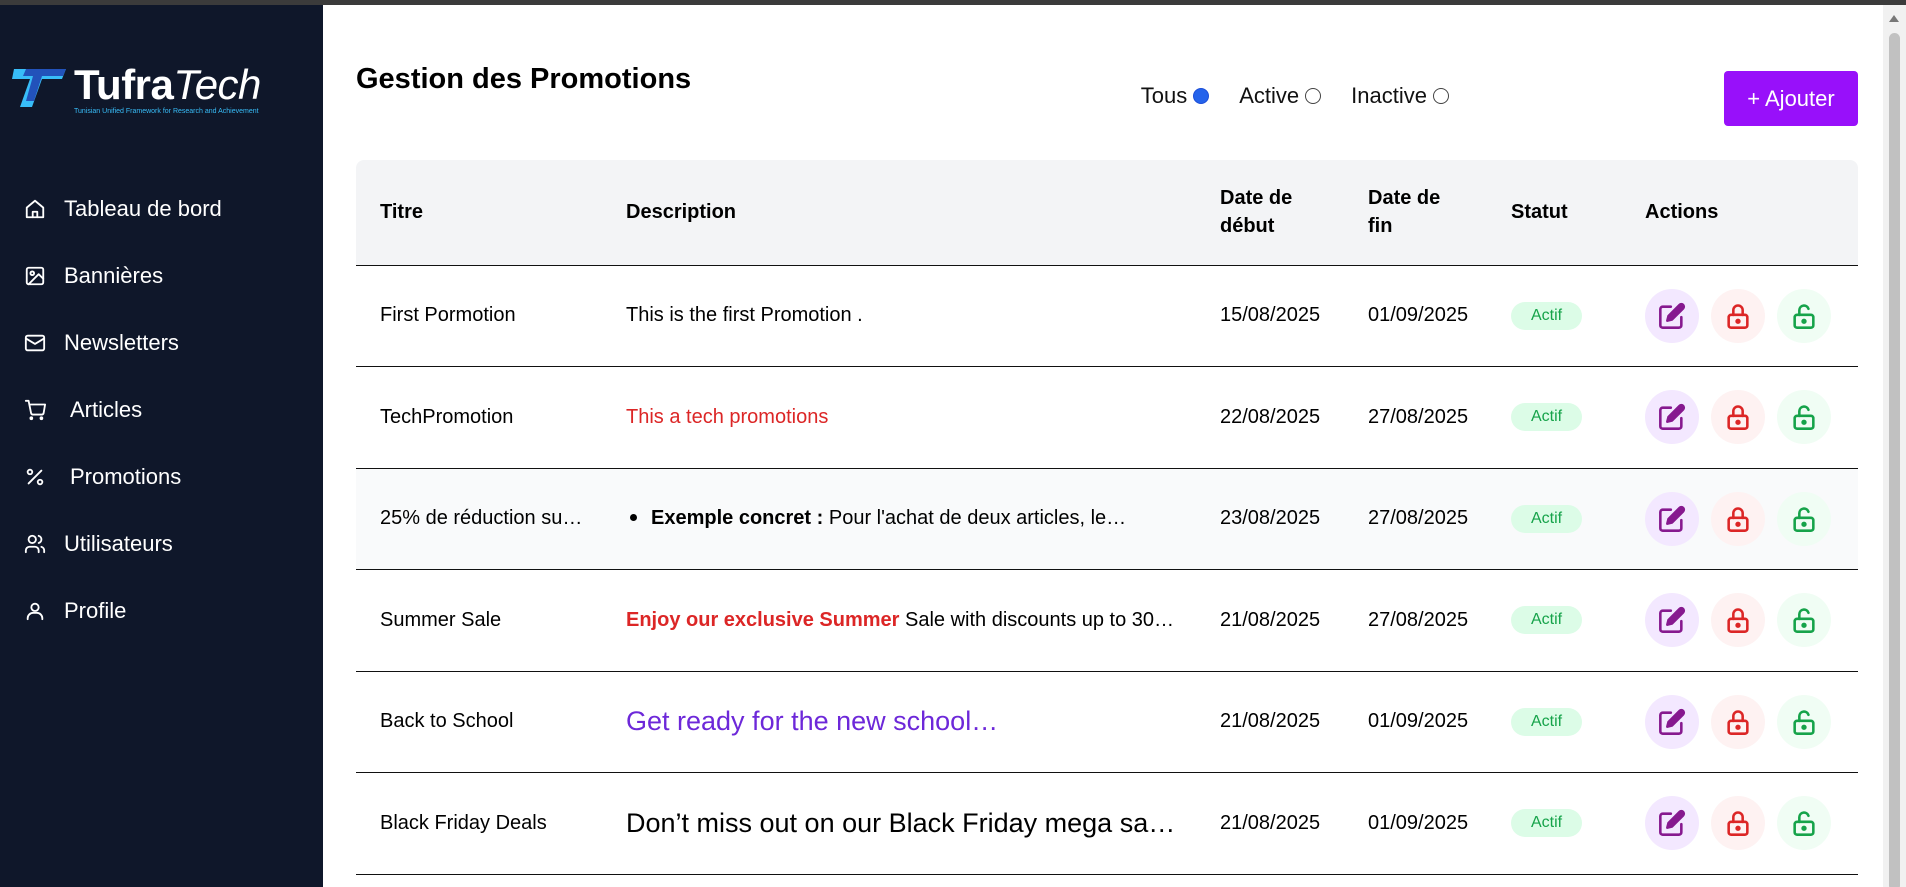 This screenshot has width=1906, height=887. I want to click on sidebar-item-promotions: Promotions, so click(161, 476).